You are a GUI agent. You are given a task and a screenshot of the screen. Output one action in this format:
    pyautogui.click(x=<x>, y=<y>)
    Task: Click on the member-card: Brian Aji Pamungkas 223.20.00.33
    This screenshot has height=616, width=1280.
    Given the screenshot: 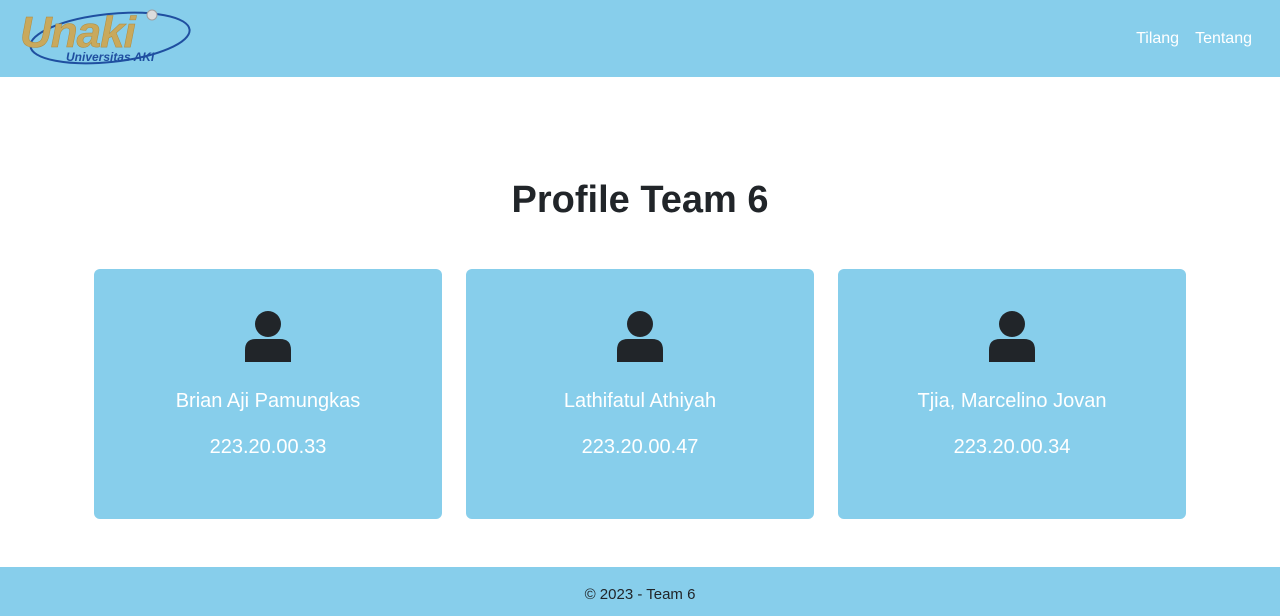 What is the action you would take?
    pyautogui.click(x=268, y=394)
    